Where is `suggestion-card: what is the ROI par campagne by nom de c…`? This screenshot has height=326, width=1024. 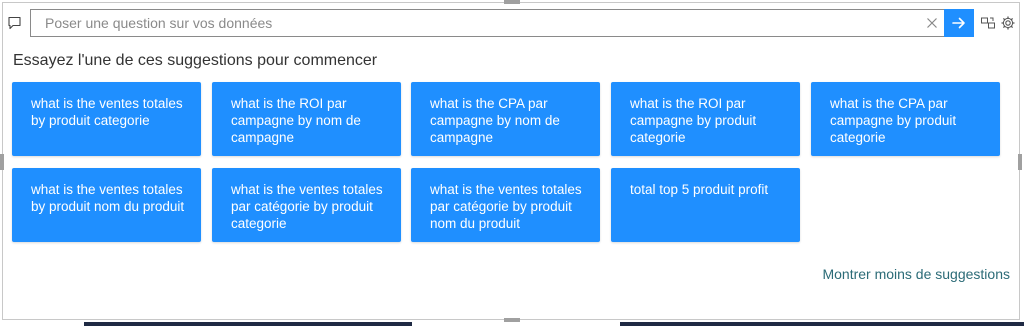
suggestion-card: what is the ROI par campagne by nom de c… is located at coordinates (306, 119).